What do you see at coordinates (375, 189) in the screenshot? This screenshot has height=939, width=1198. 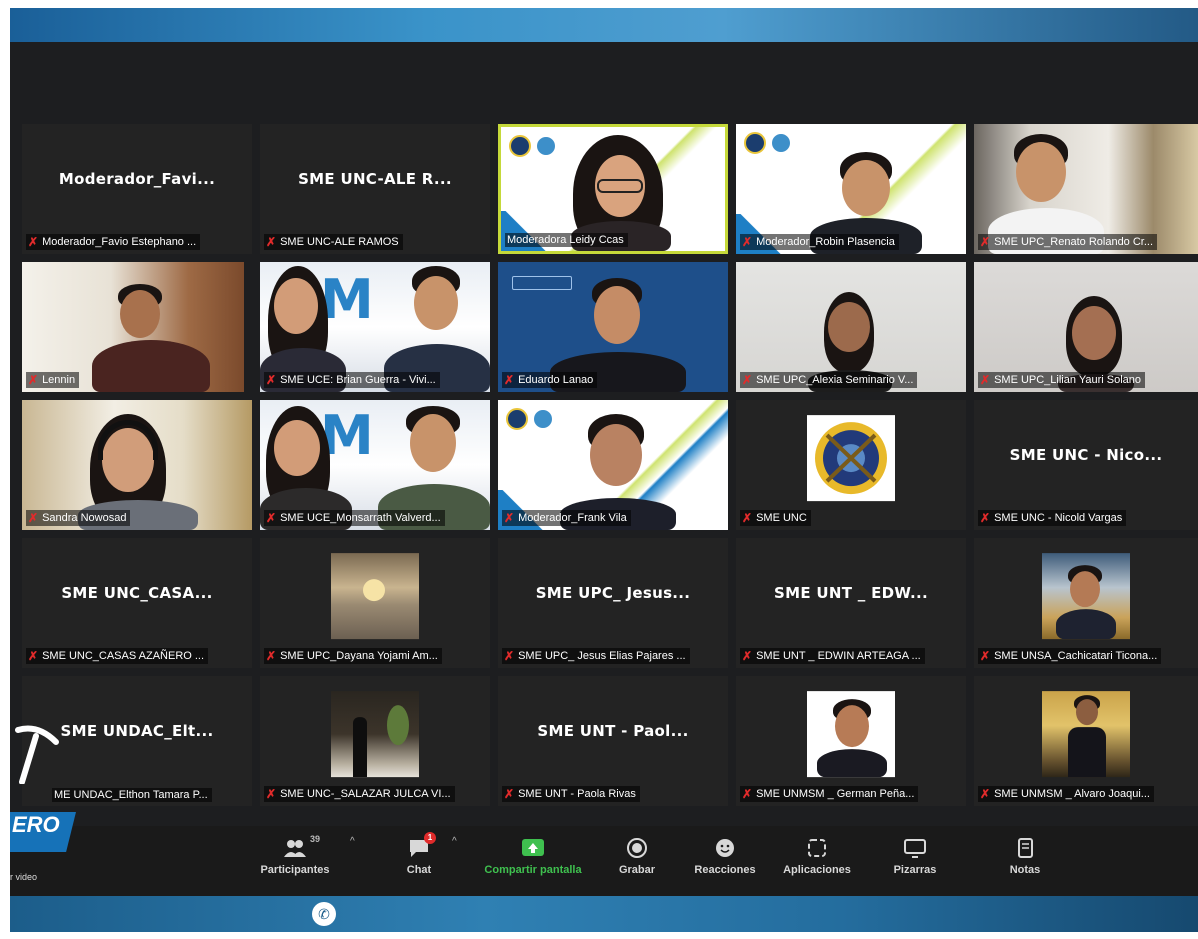 I see `participant-tile: SME UNC-ALE R... ✗ SME UNC-ALE RAMOS` at bounding box center [375, 189].